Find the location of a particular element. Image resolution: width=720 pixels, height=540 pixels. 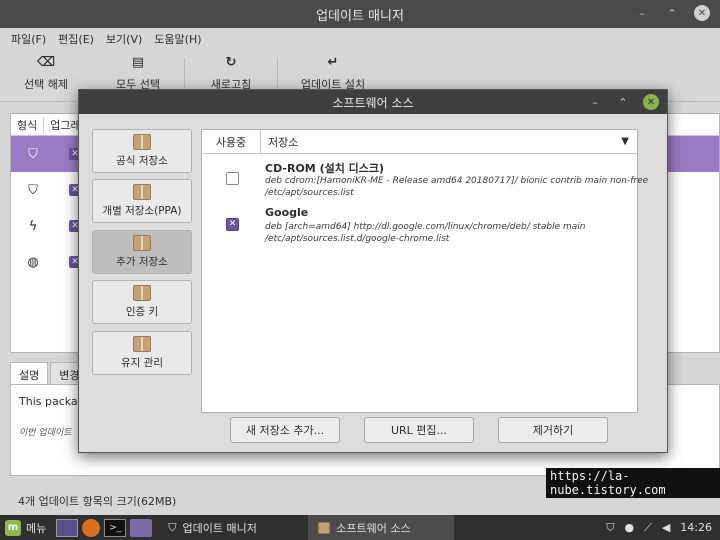

repo-enabled-checkbox is located at coordinates (232, 178).